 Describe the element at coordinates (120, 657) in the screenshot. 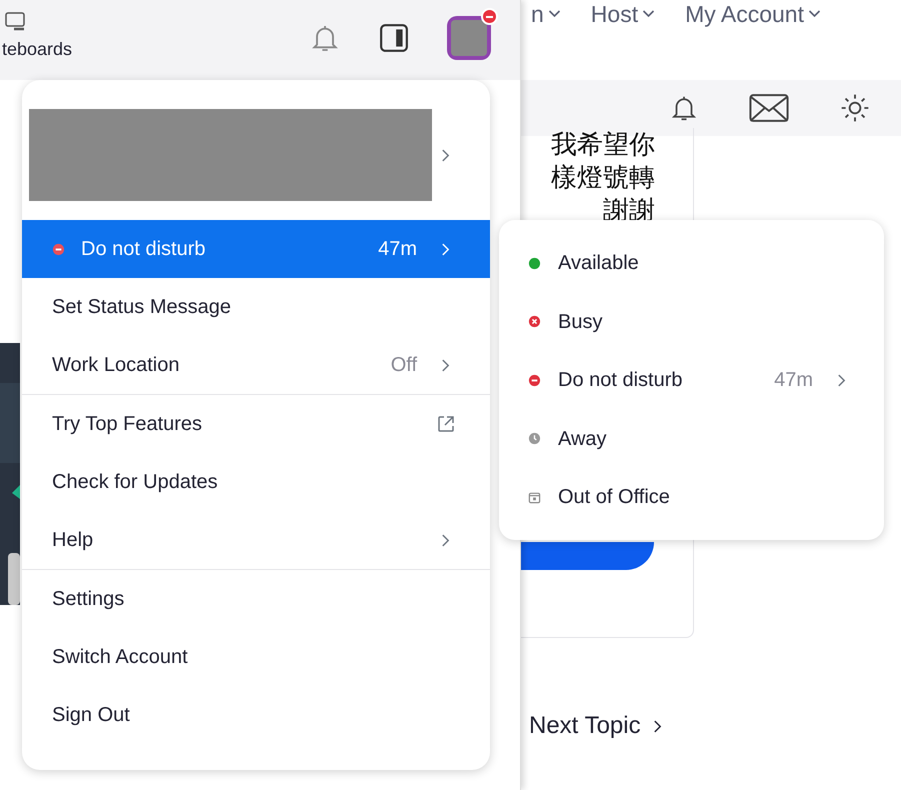

I see `menu-item-label: Switch Account` at that location.